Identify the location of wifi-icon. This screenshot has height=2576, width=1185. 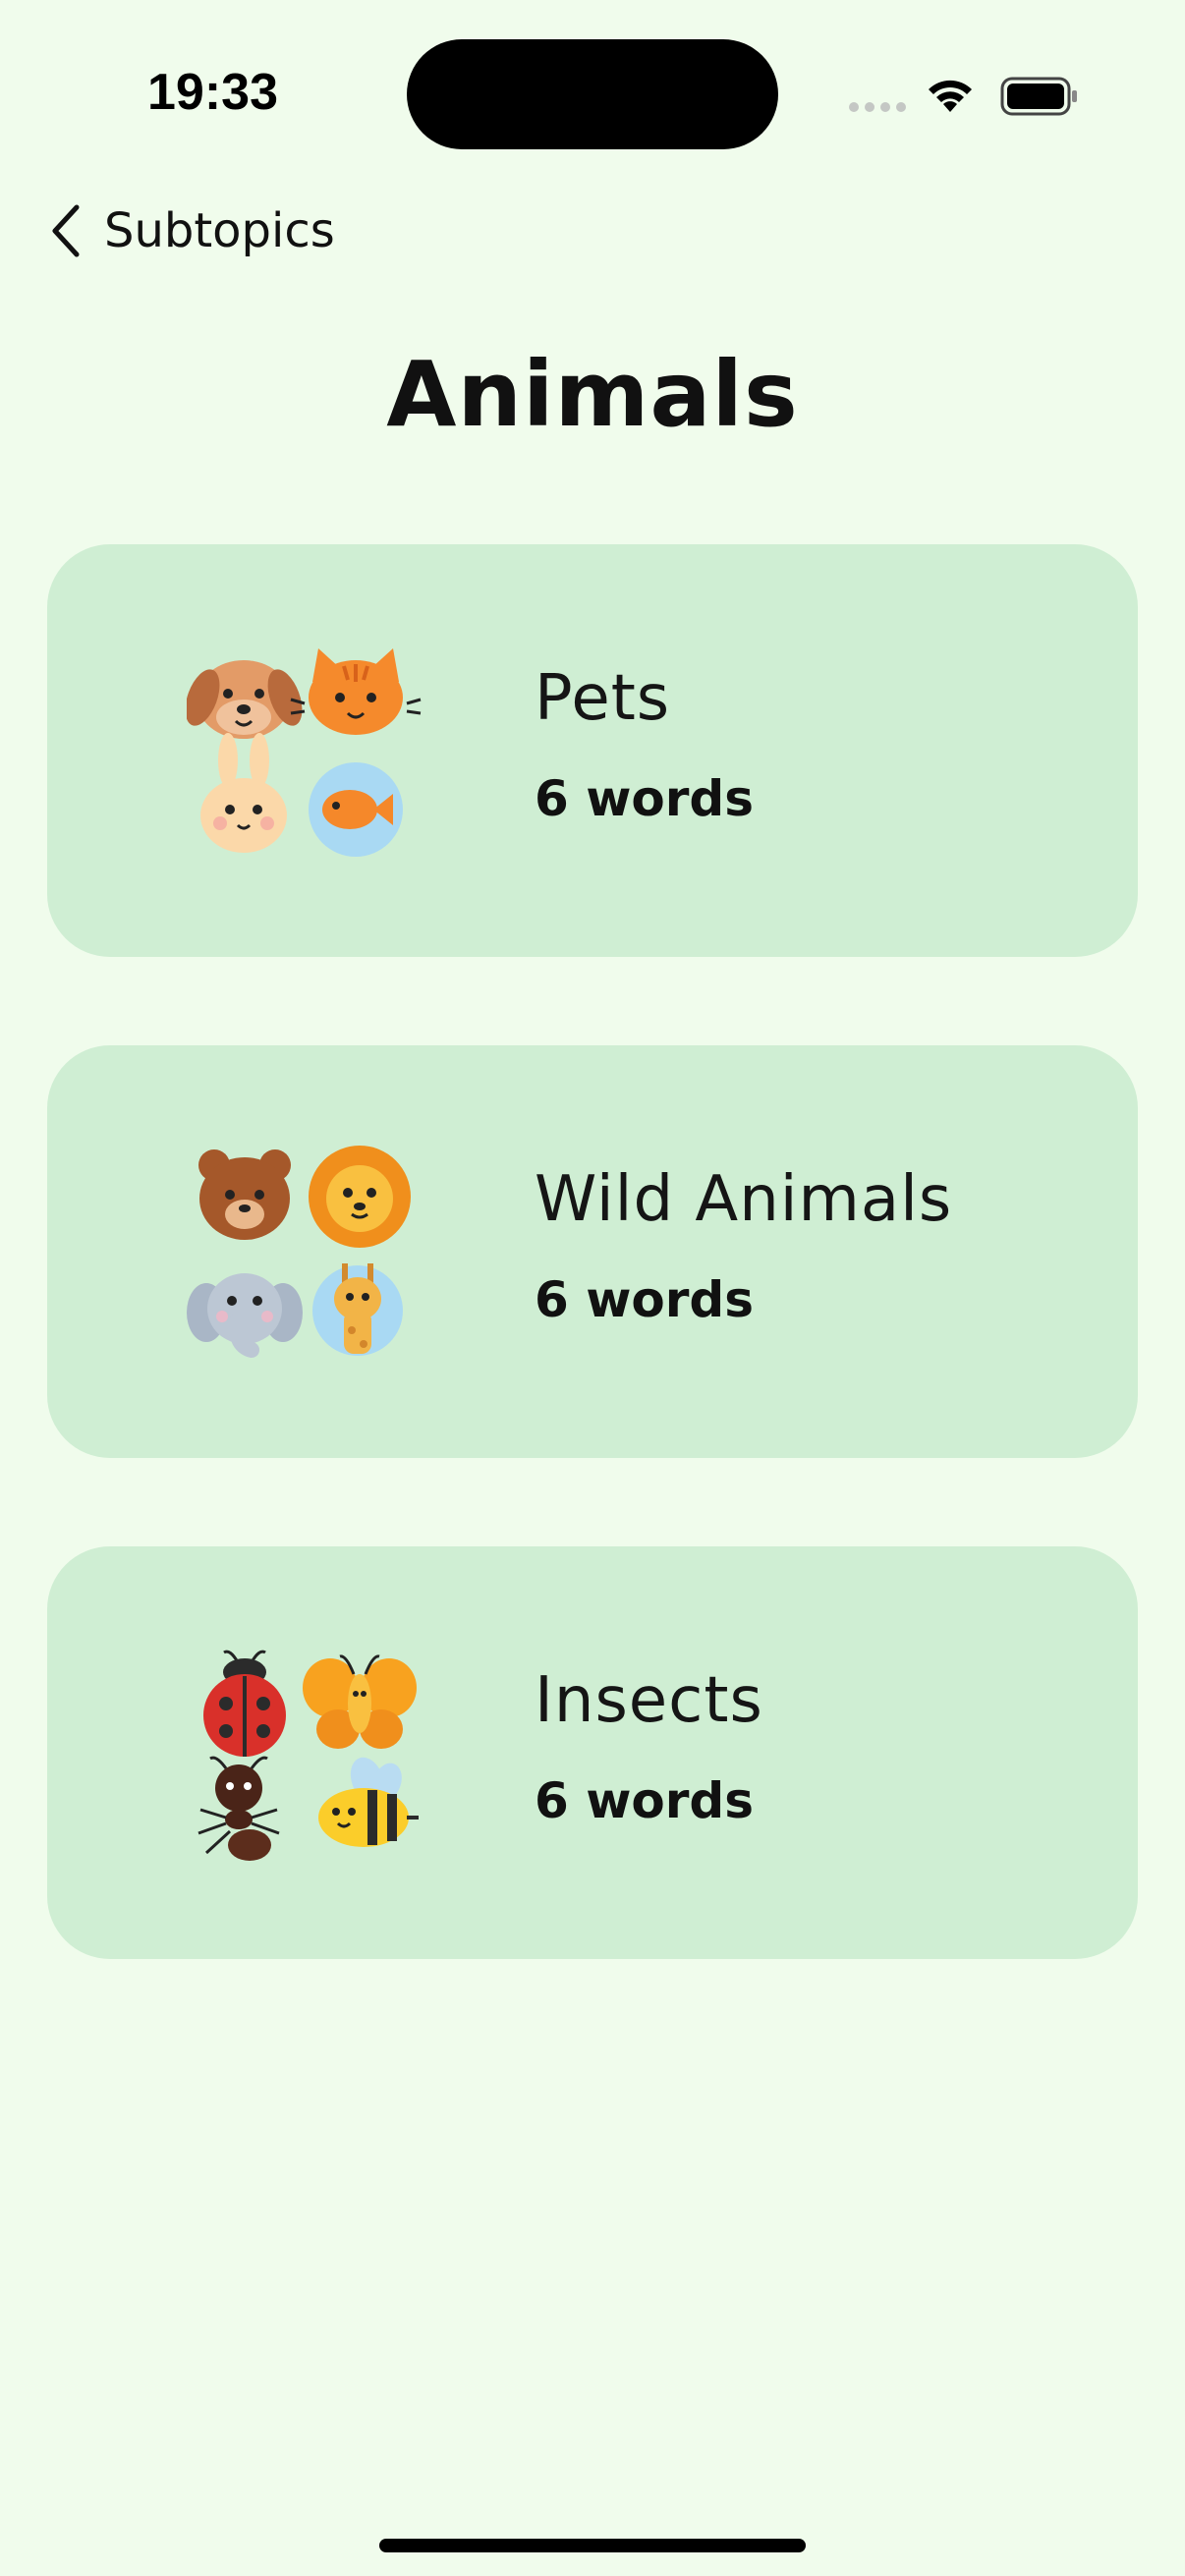
(951, 96).